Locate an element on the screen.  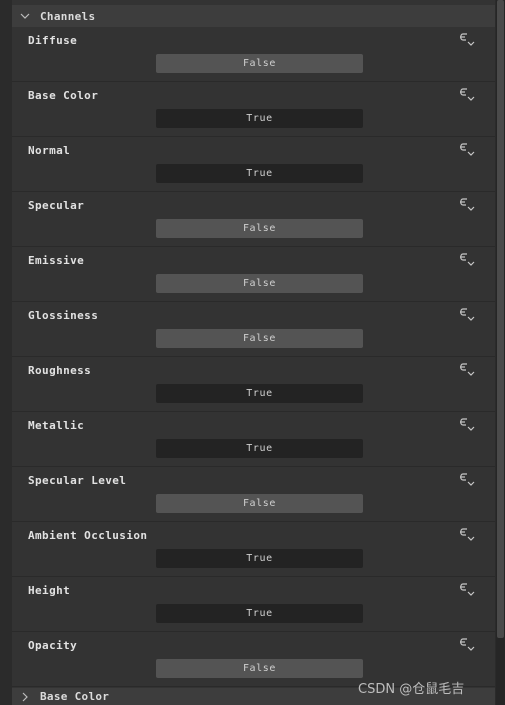
channel-label: Specular Level is located at coordinates (77, 480).